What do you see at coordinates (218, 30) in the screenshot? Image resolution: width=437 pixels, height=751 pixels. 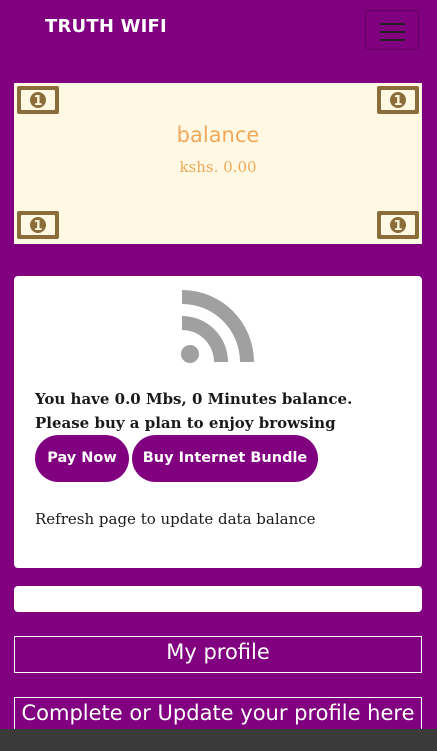 I see `navbar: TRUTH WIFI` at bounding box center [218, 30].